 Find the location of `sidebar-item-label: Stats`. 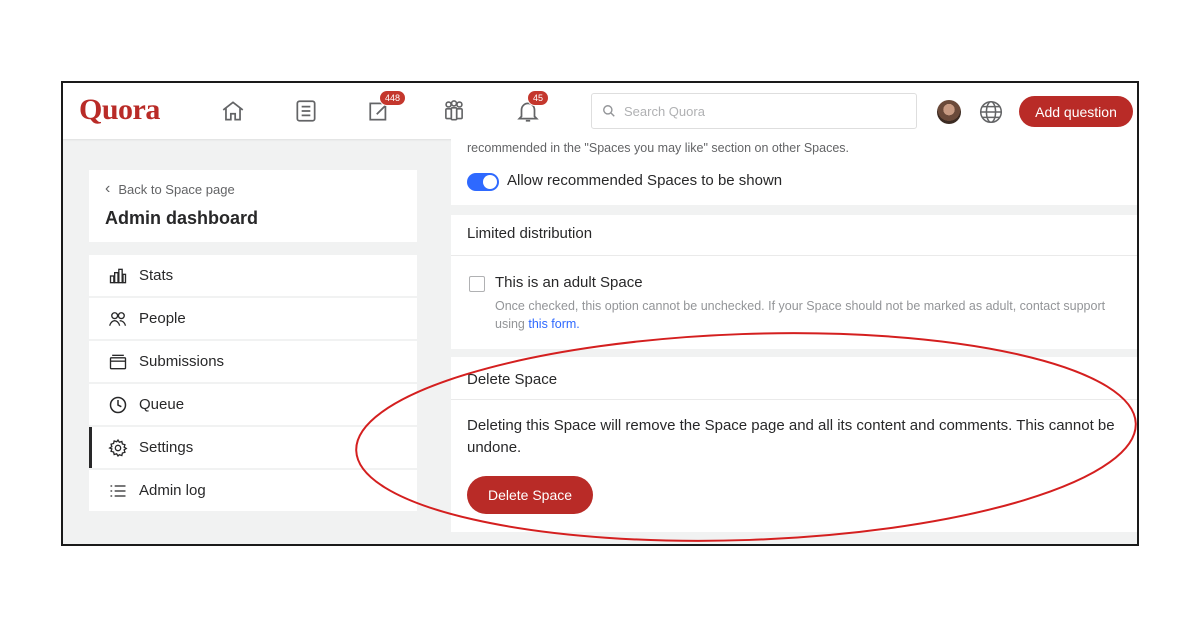

sidebar-item-label: Stats is located at coordinates (156, 275).